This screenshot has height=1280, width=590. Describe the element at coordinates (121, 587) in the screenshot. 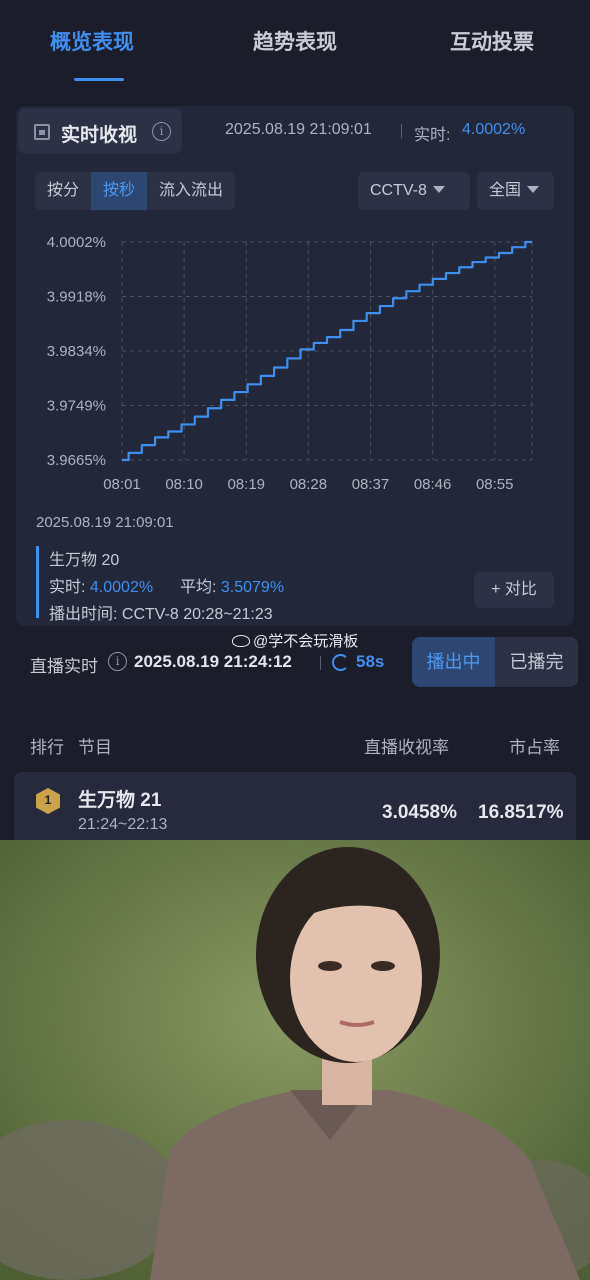

I see `tooltip-realtime-value: 4.0002%` at that location.